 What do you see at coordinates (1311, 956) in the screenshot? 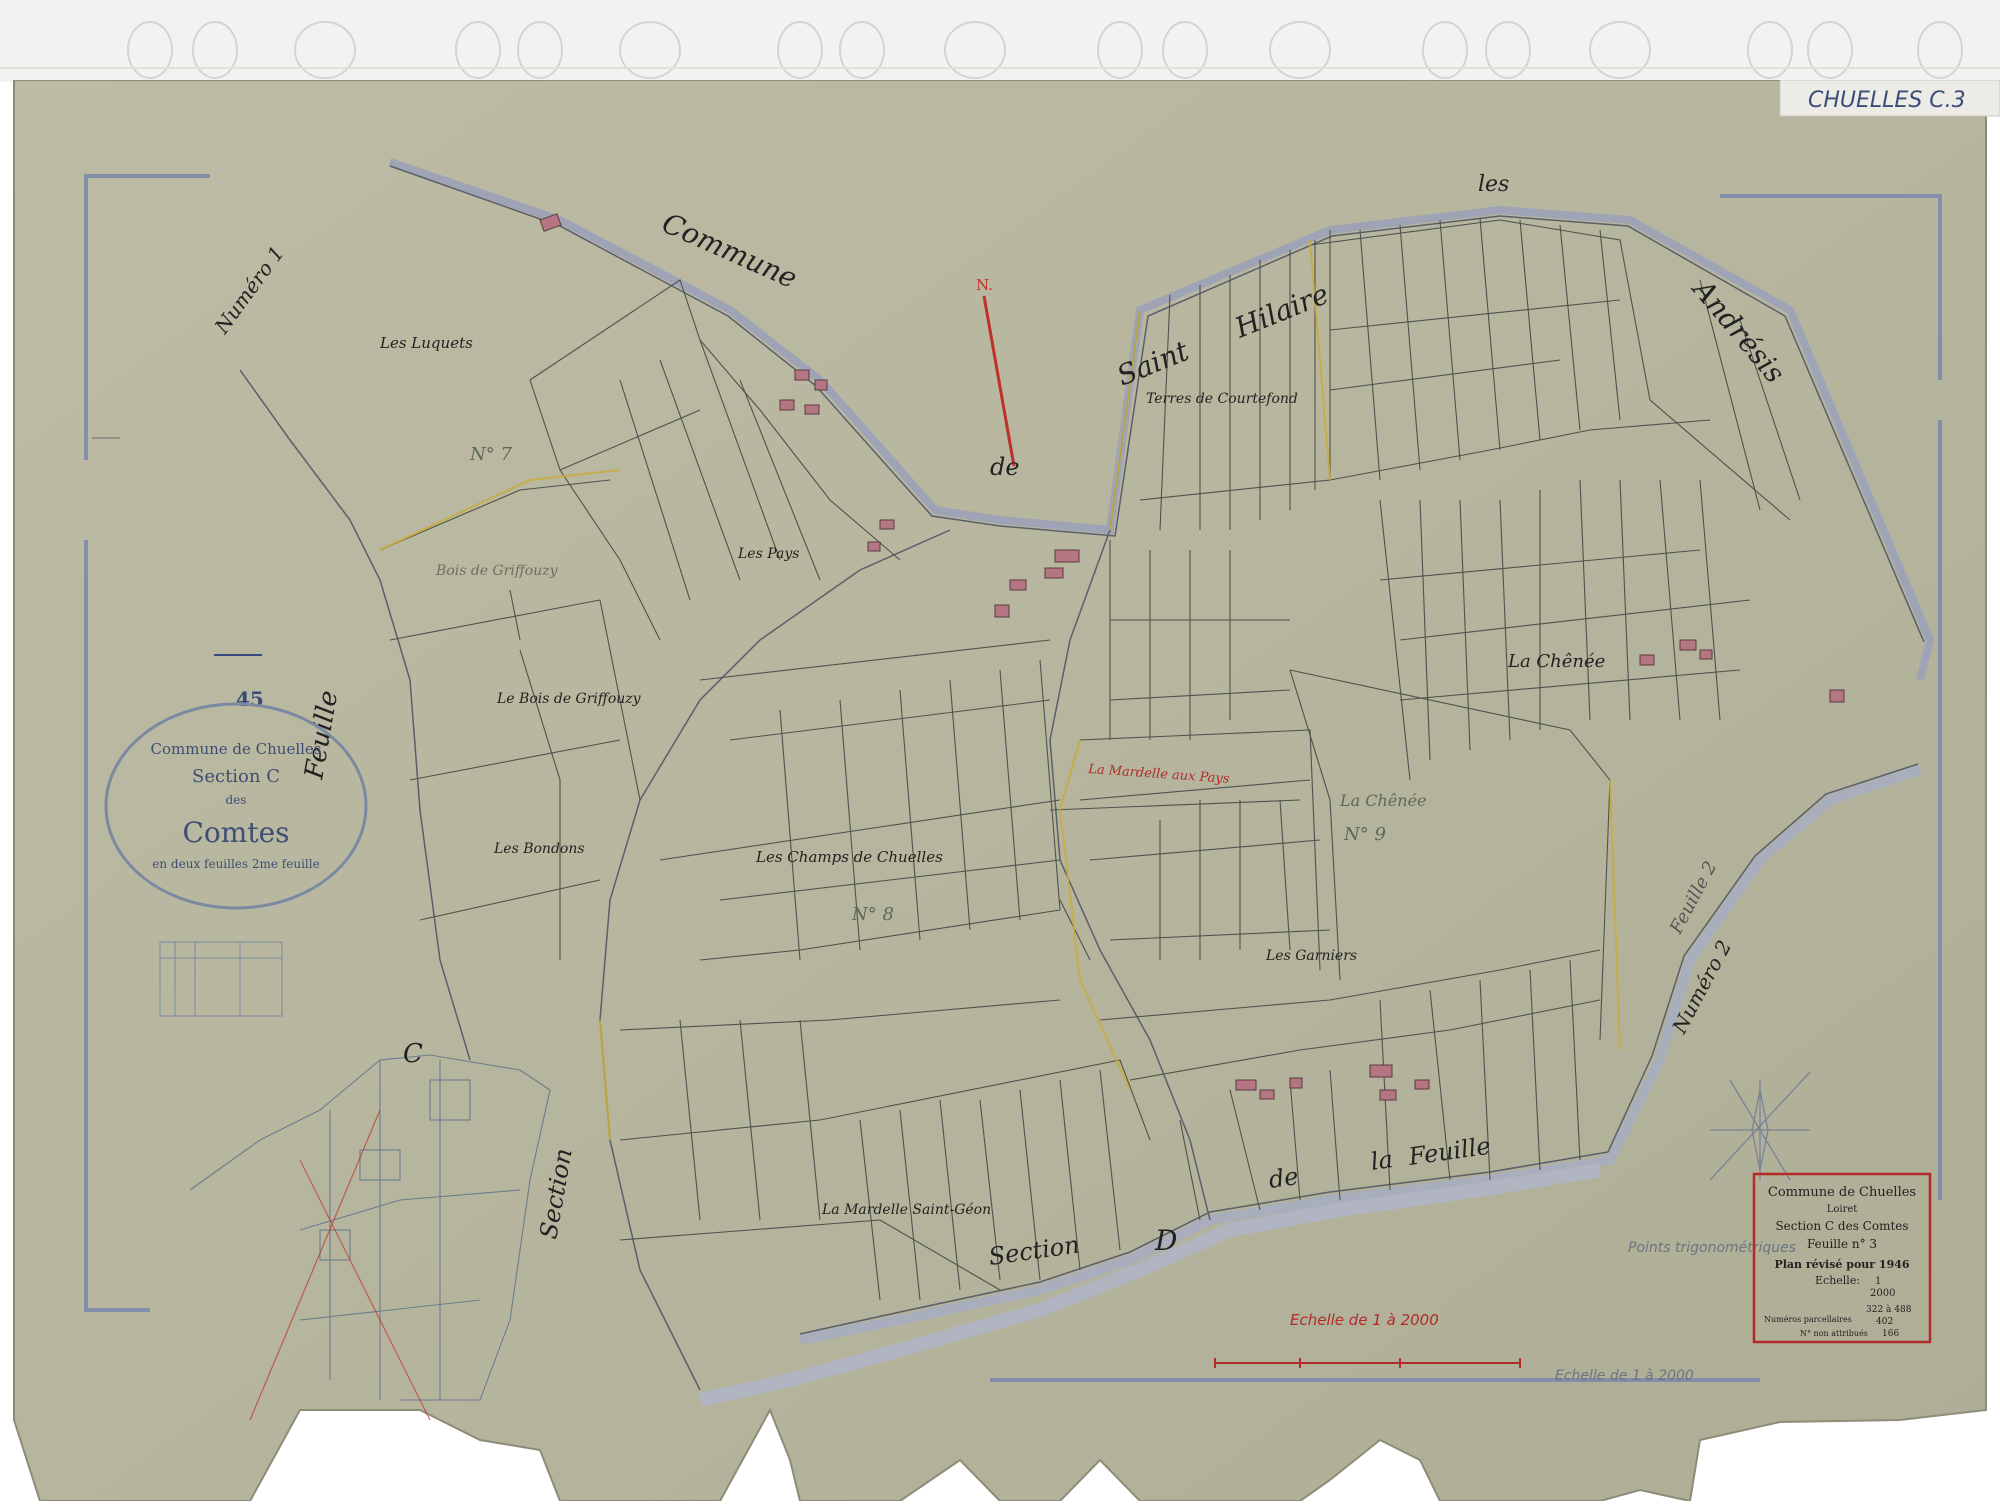
I see `svg-text: Les Garniers` at bounding box center [1311, 956].